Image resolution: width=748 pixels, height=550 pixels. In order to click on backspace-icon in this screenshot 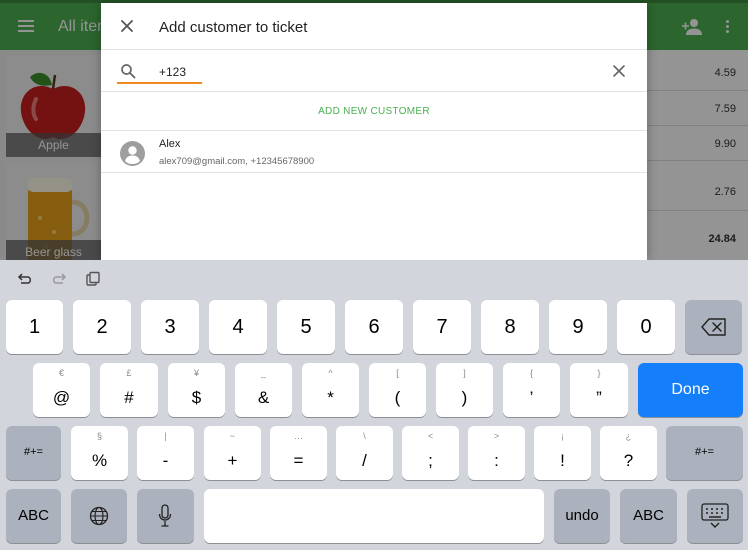, I will do `click(713, 327)`.